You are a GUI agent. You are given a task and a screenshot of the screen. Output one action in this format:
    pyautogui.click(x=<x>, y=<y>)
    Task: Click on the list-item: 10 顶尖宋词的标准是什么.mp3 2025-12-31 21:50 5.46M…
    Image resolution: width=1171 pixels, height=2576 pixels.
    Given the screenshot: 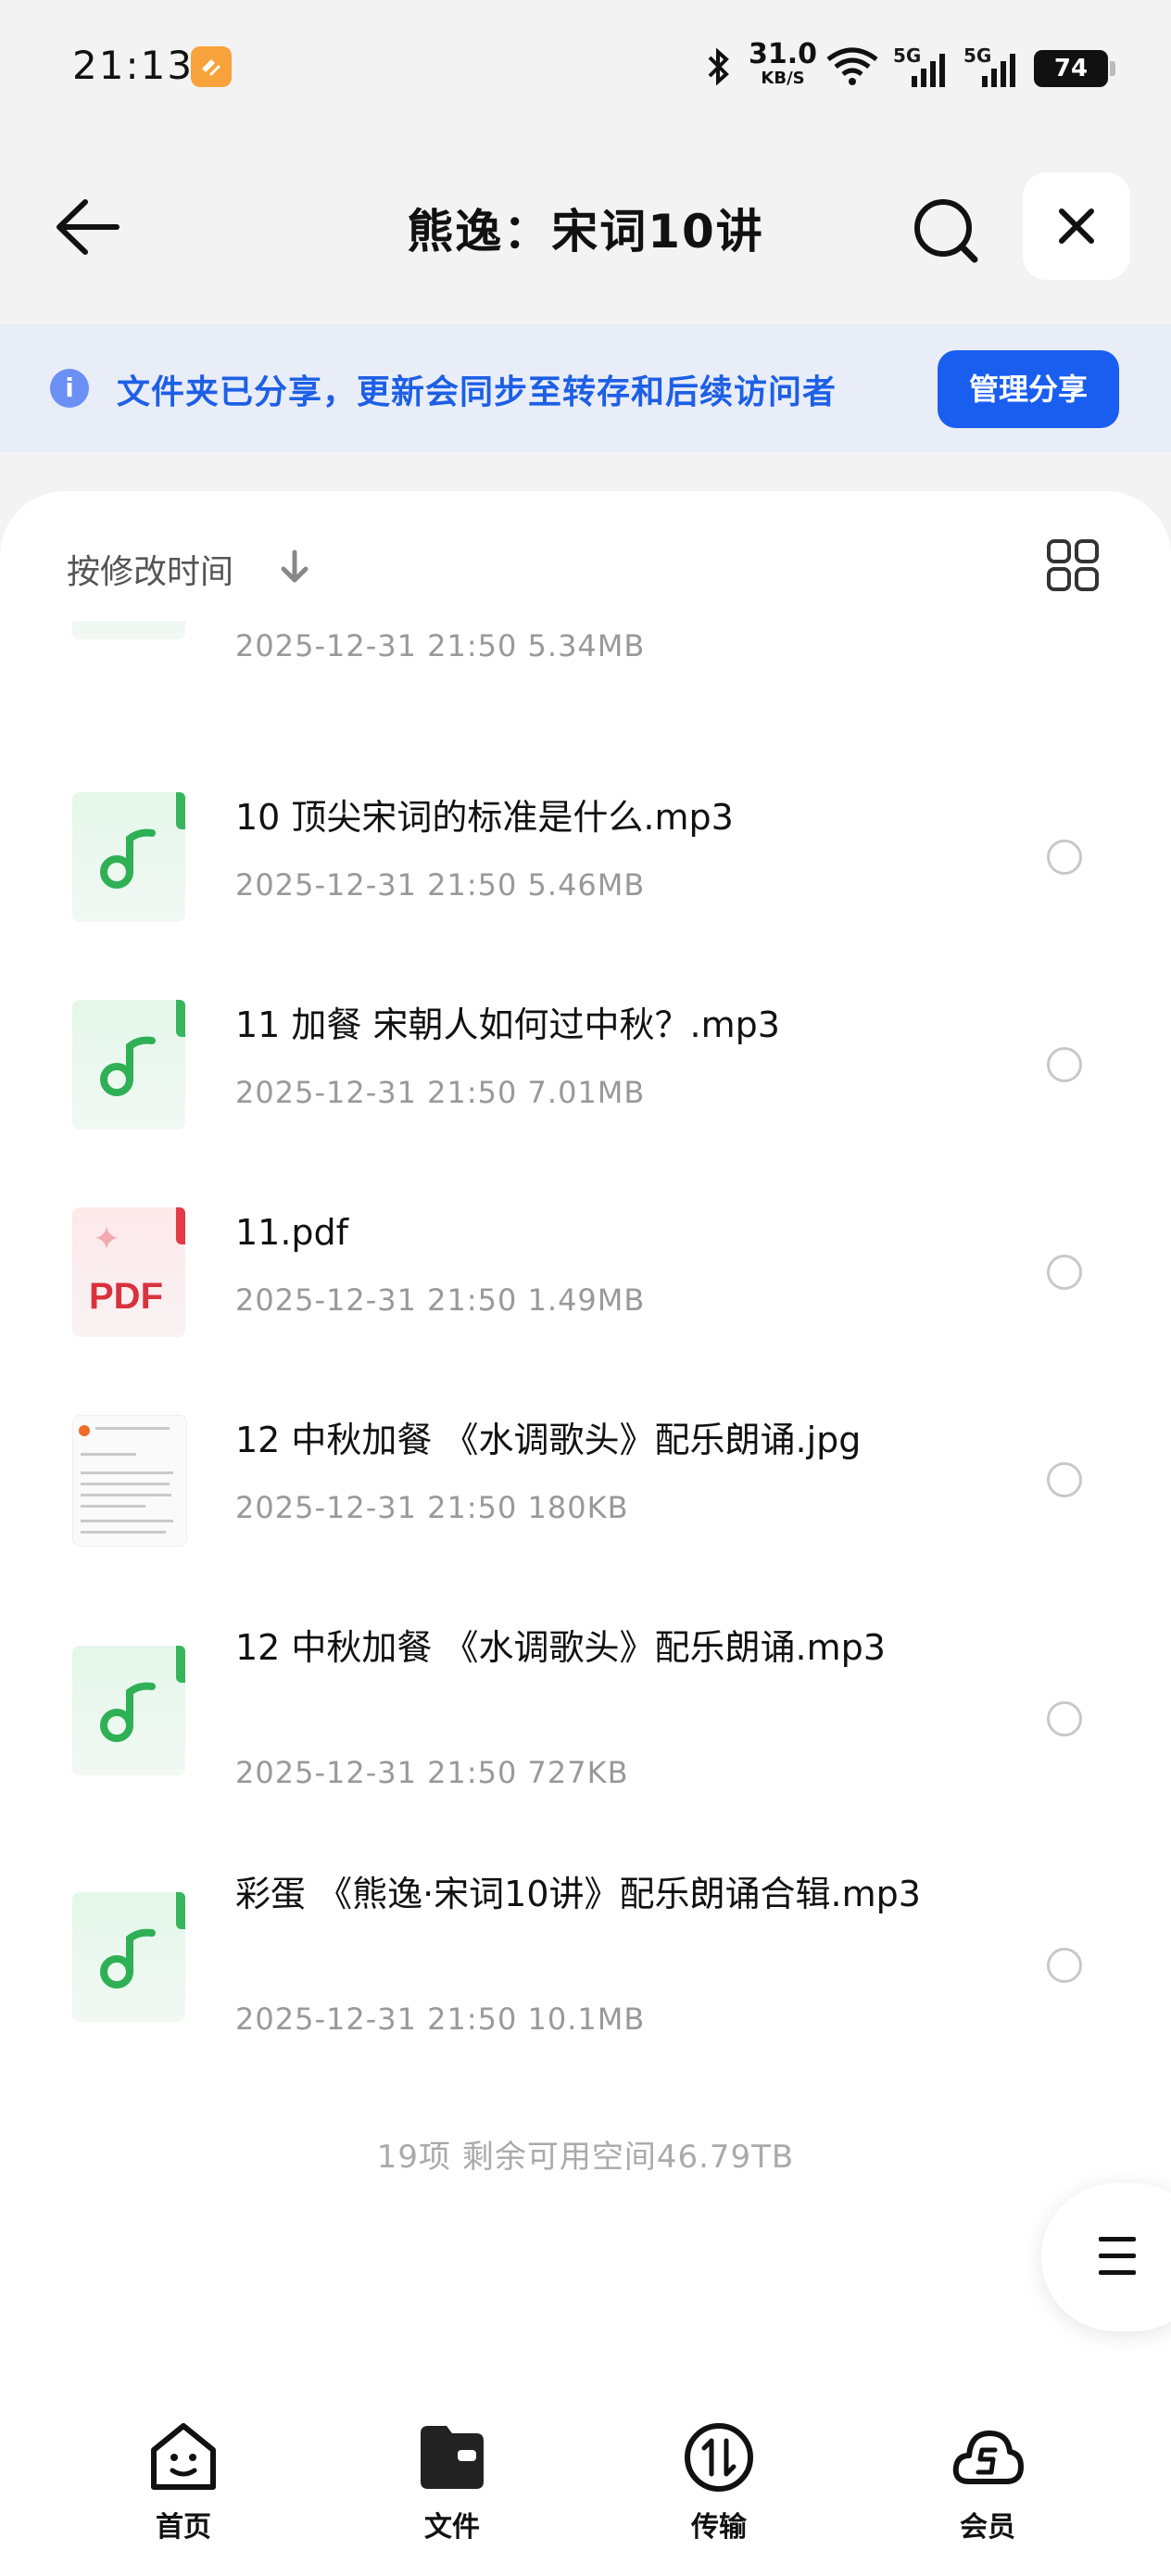 What is the action you would take?
    pyautogui.click(x=585, y=876)
    